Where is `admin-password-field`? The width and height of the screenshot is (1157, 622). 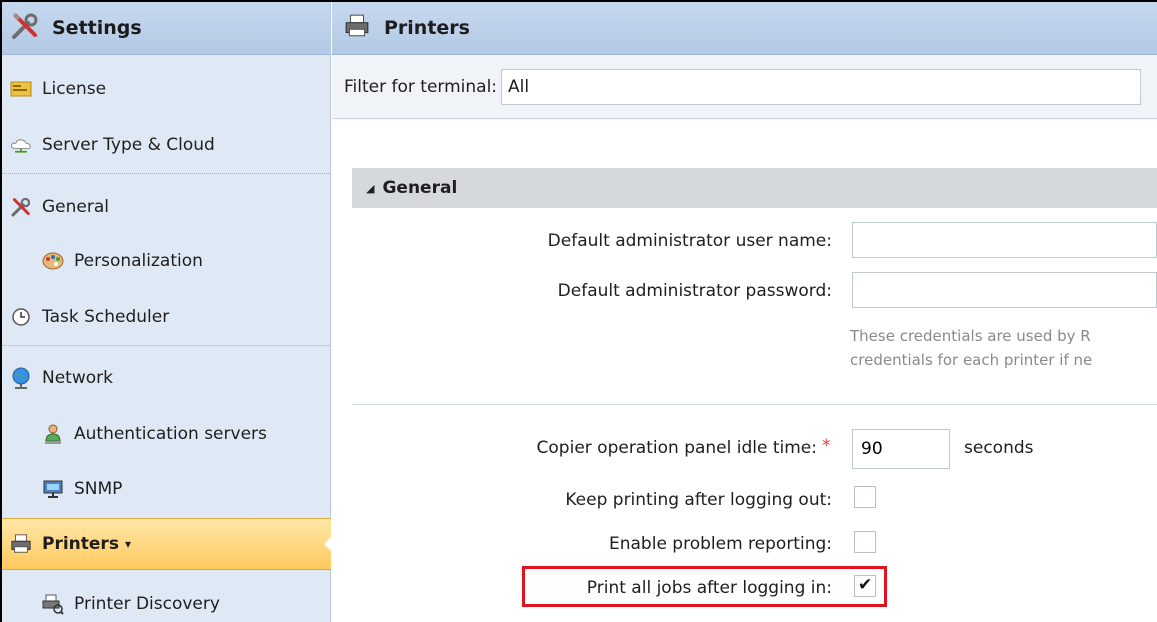 admin-password-field is located at coordinates (1004, 290).